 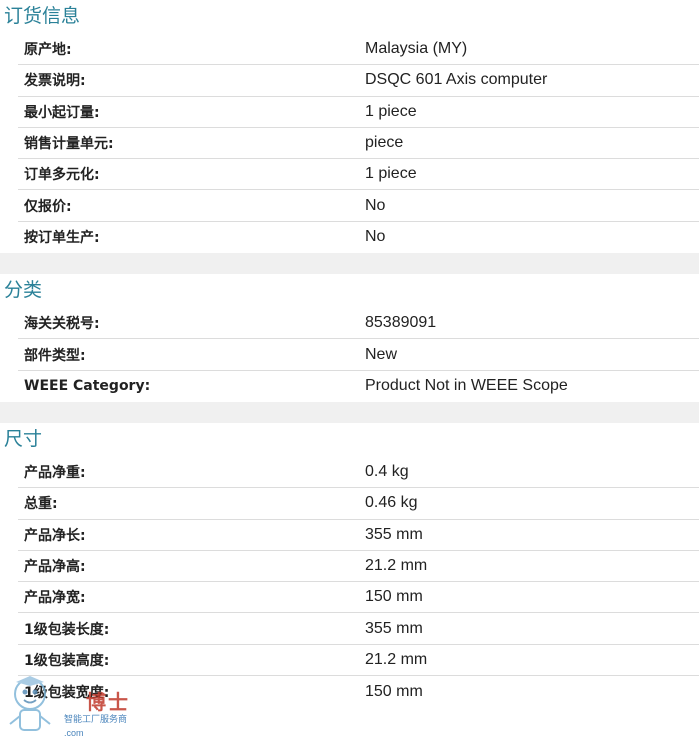 I want to click on spec-value: Malaysia (MY), so click(x=416, y=49).